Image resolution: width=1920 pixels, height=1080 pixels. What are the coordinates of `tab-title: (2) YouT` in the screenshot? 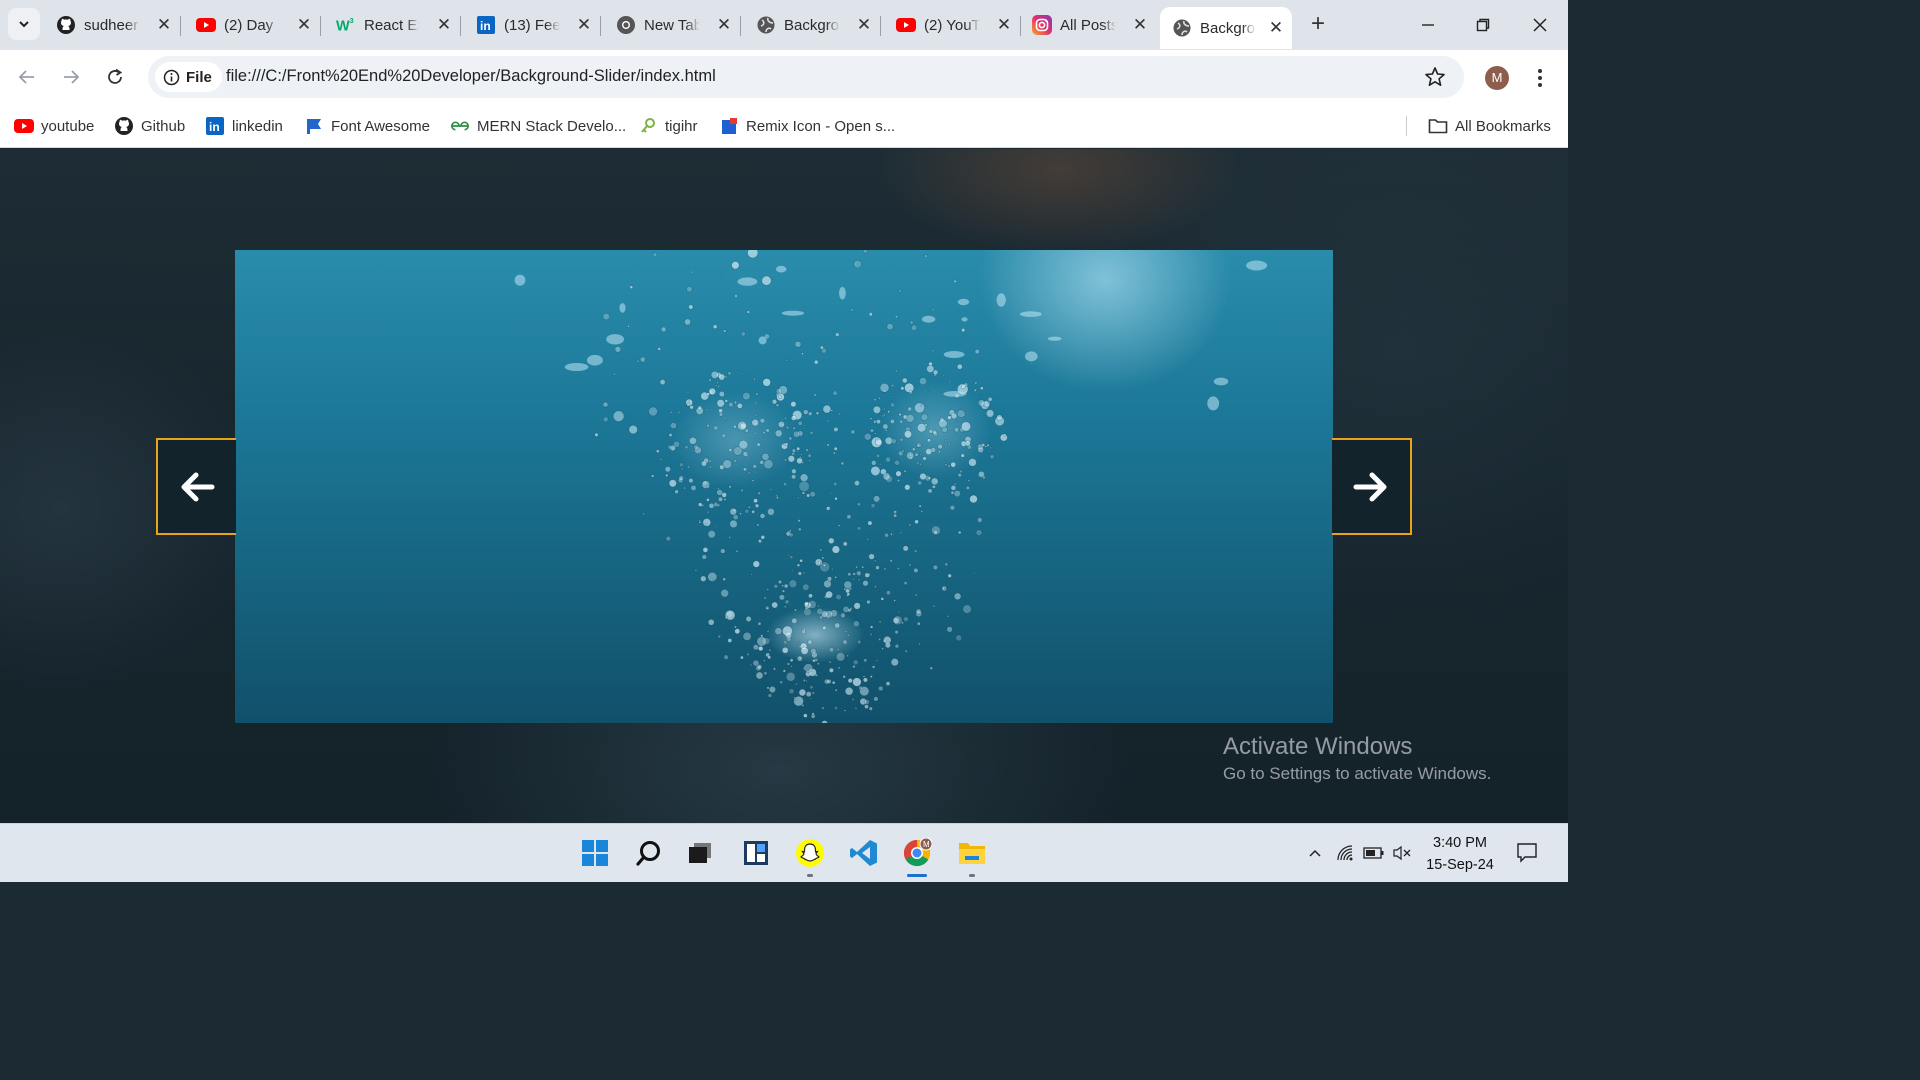 It's located at (952, 25).